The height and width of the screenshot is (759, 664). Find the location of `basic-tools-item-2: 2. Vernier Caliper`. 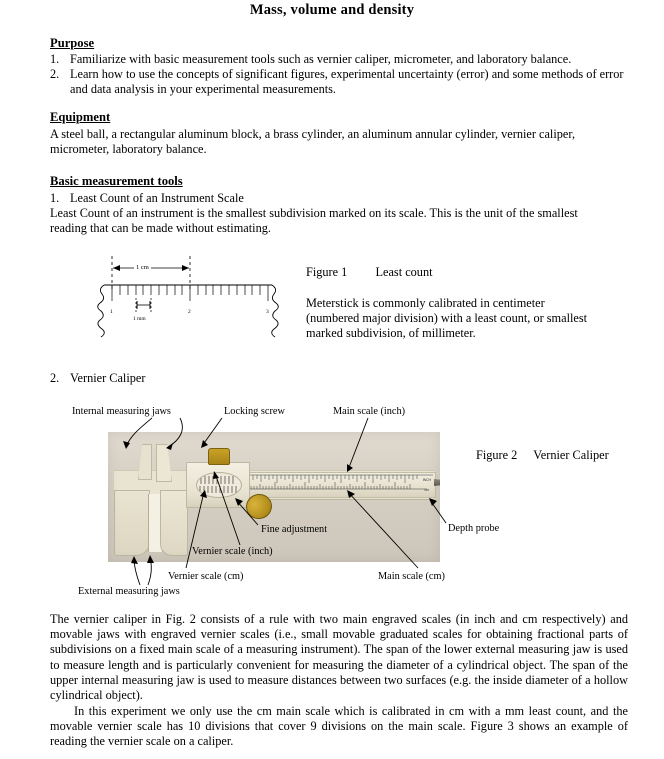

basic-tools-item-2: 2. Vernier Caliper is located at coordinates (250, 378).